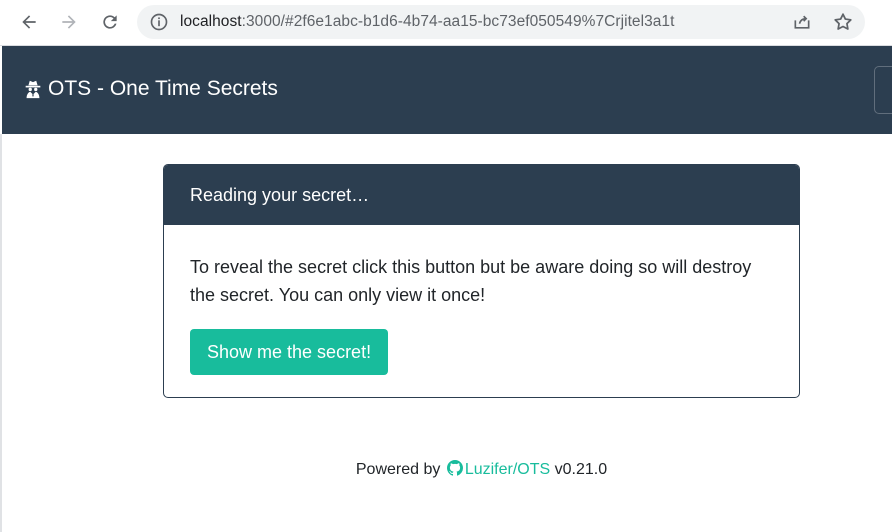 The image size is (892, 532). I want to click on arrow-right-icon, so click(69, 22).